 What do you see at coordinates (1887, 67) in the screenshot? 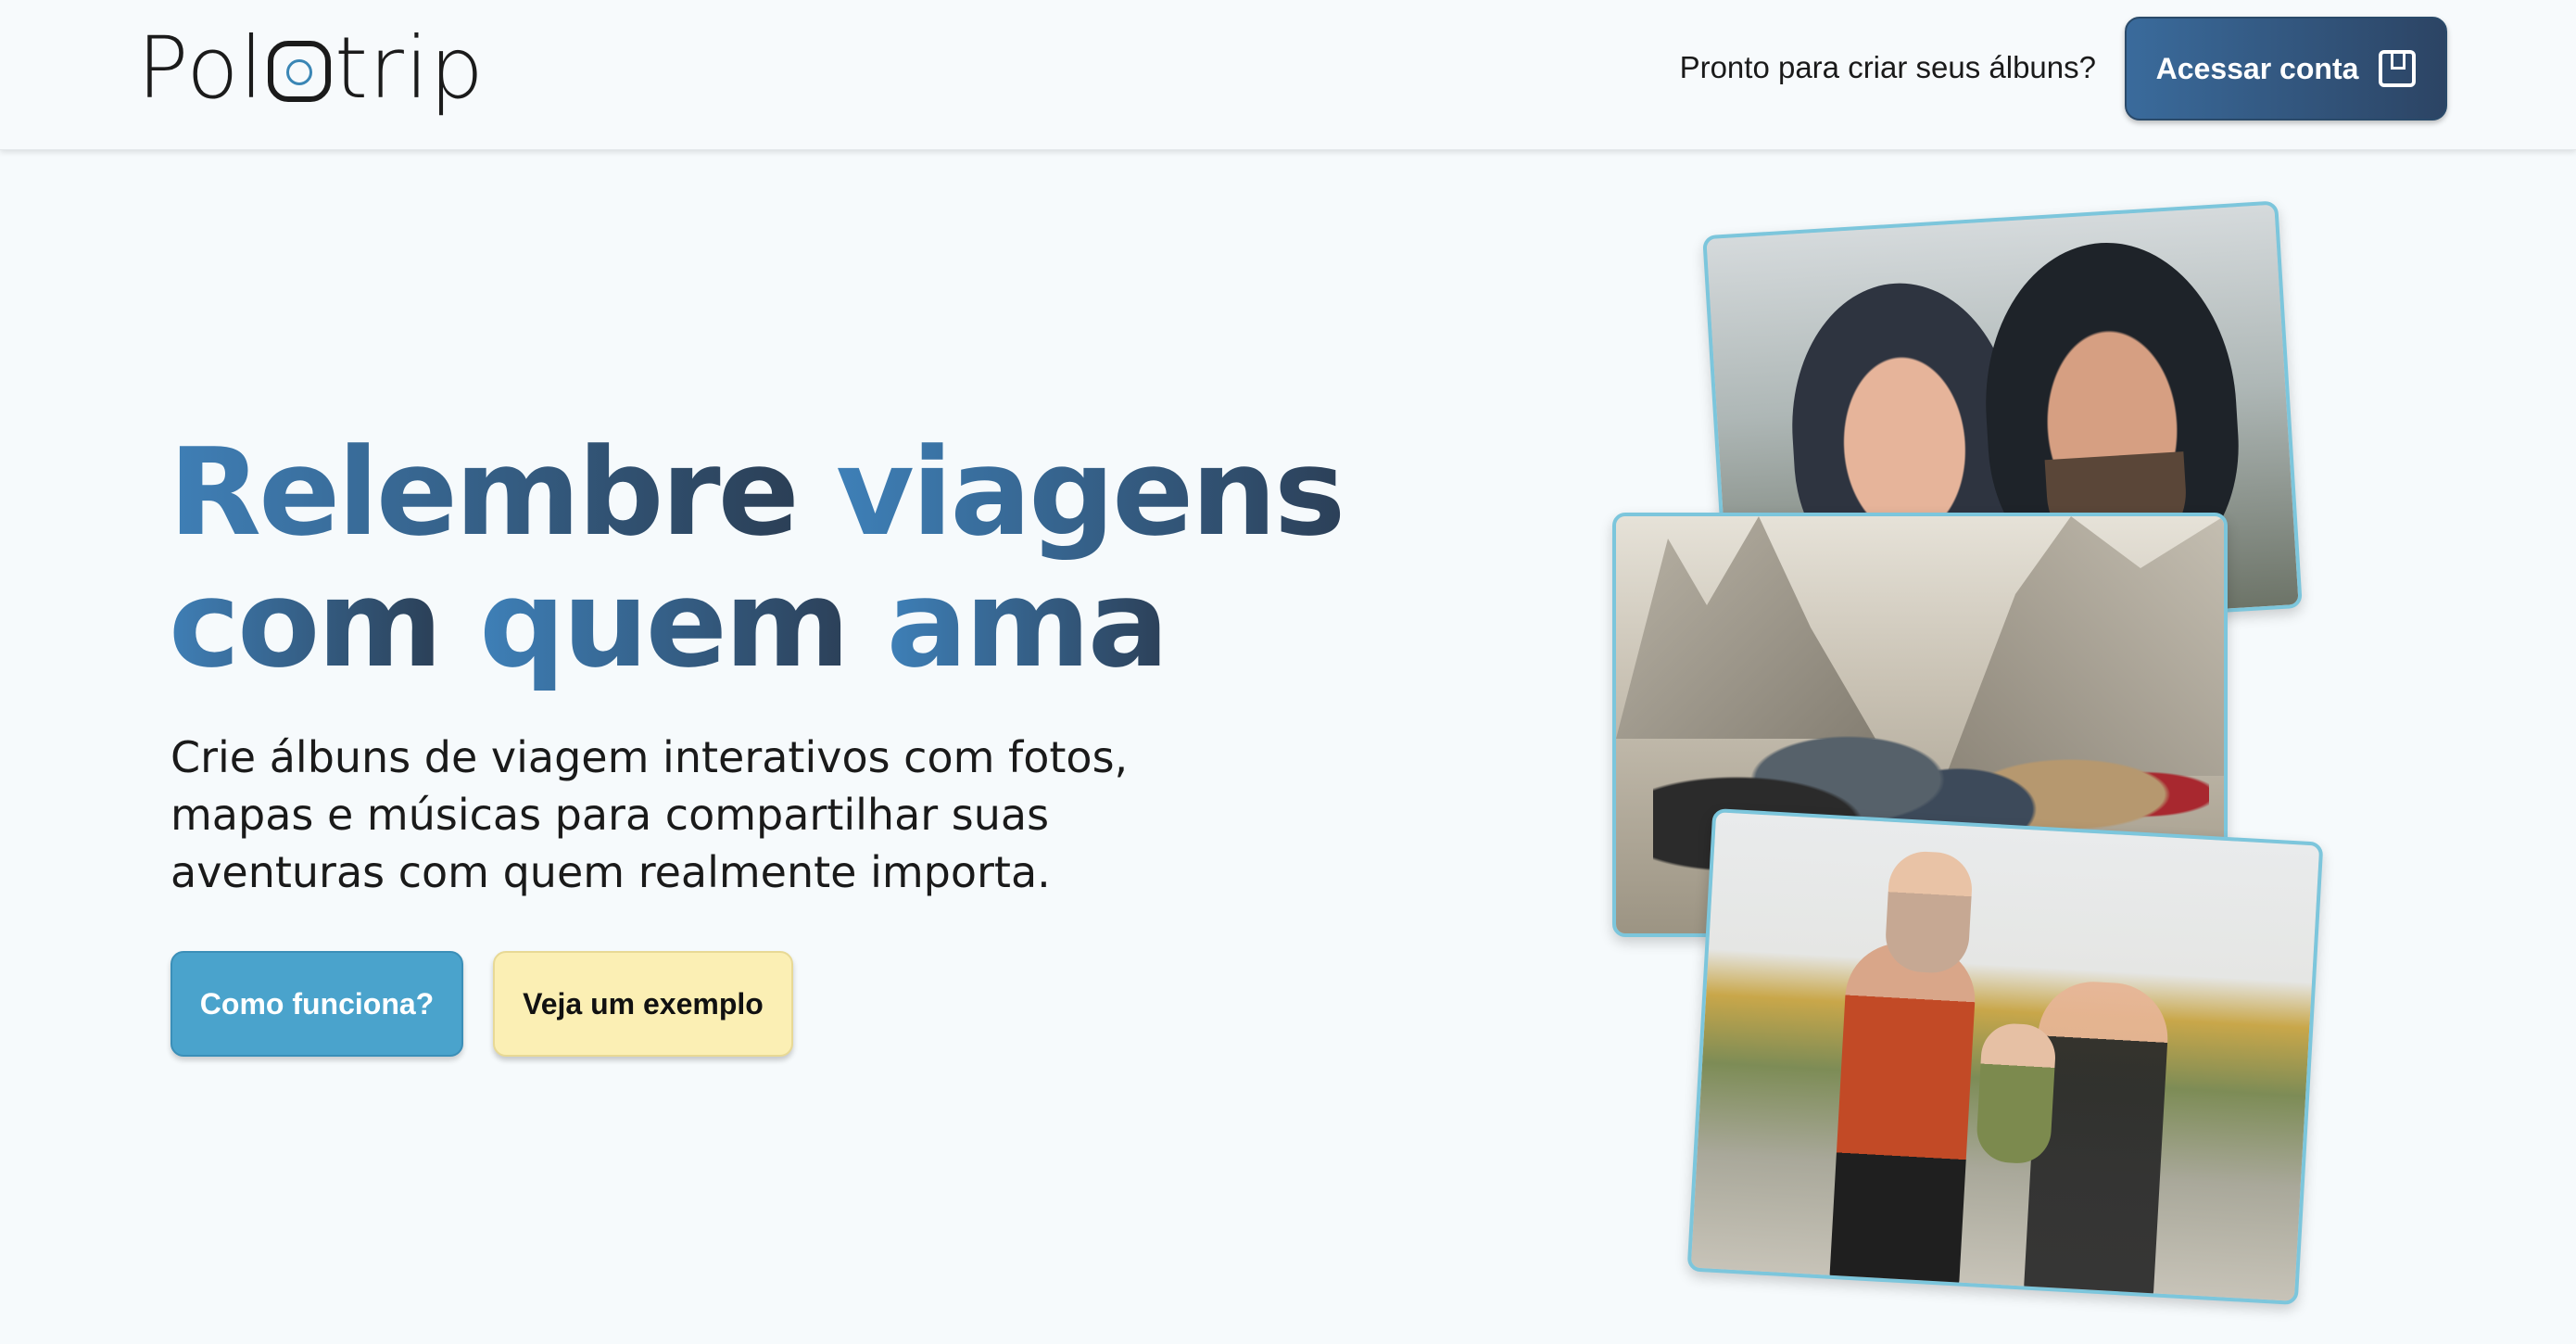
I see `header-prompt: Pronto para criar seus álbuns?` at bounding box center [1887, 67].